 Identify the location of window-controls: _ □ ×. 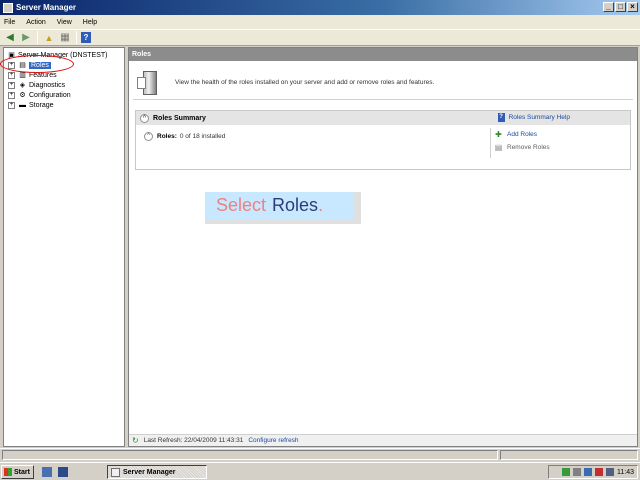
(620, 7).